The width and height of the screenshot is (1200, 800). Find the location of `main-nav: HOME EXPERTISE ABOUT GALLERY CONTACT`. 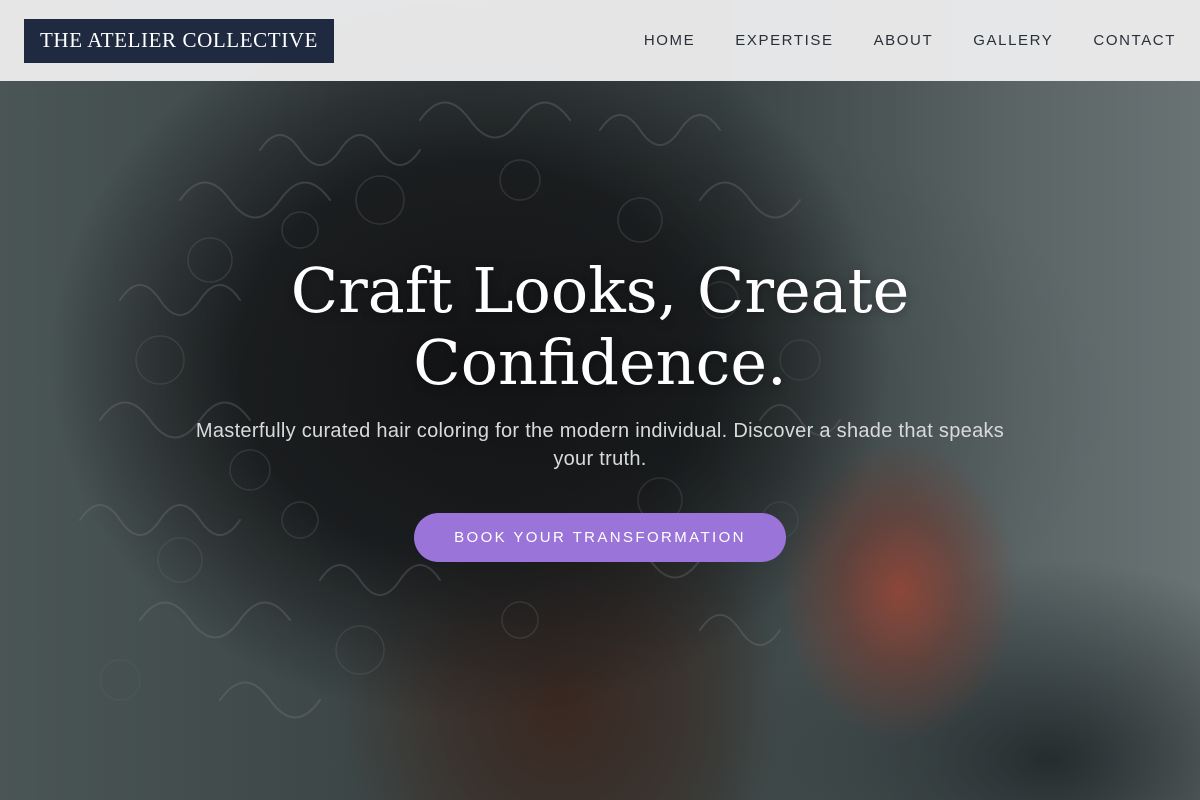

main-nav: HOME EXPERTISE ABOUT GALLERY CONTACT is located at coordinates (910, 40).